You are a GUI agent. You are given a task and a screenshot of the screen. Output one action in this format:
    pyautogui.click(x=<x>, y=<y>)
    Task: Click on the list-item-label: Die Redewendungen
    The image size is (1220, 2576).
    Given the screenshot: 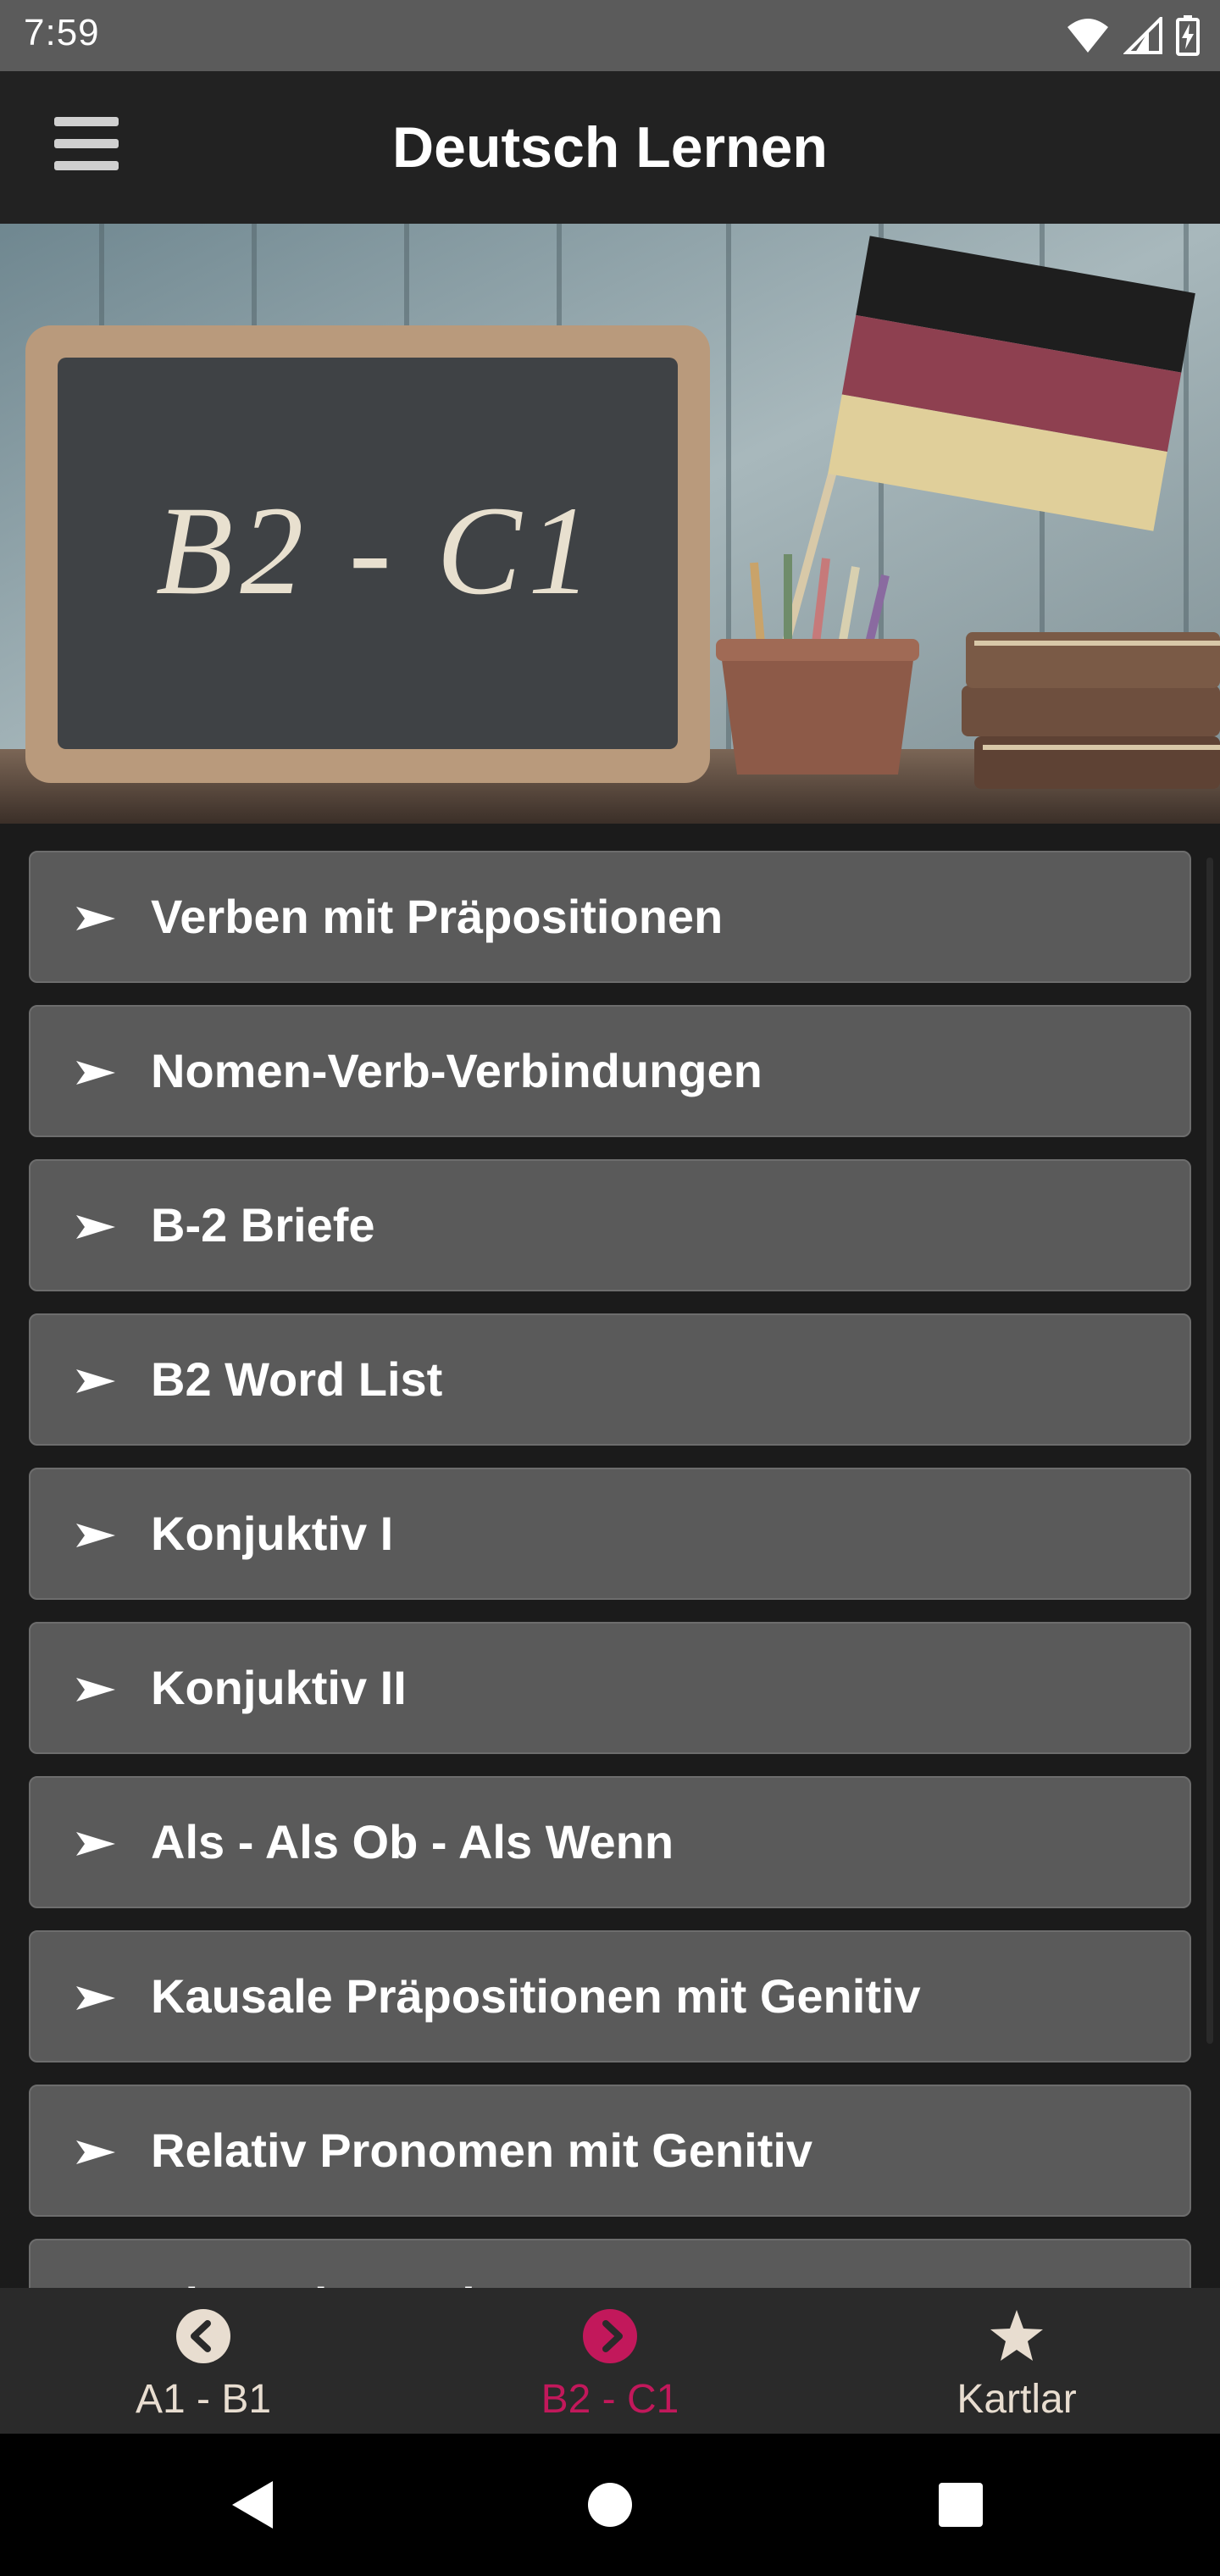 What is the action you would take?
    pyautogui.click(x=384, y=2264)
    